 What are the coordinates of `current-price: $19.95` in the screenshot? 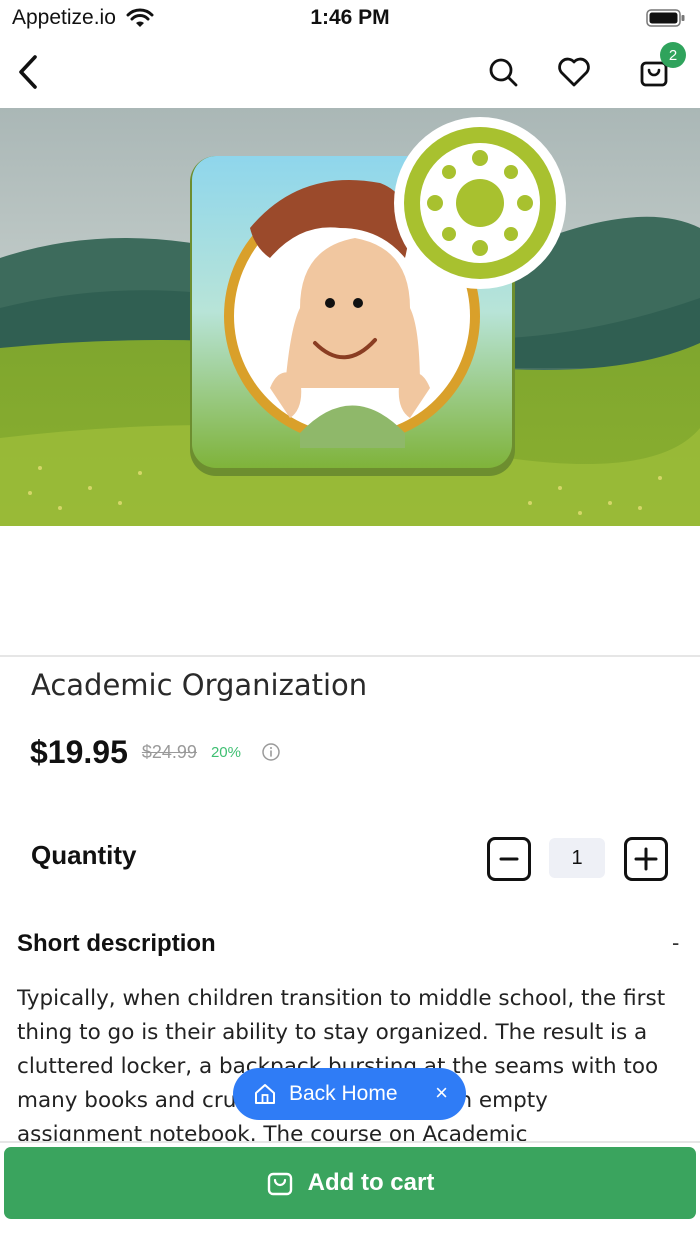 It's located at (79, 751).